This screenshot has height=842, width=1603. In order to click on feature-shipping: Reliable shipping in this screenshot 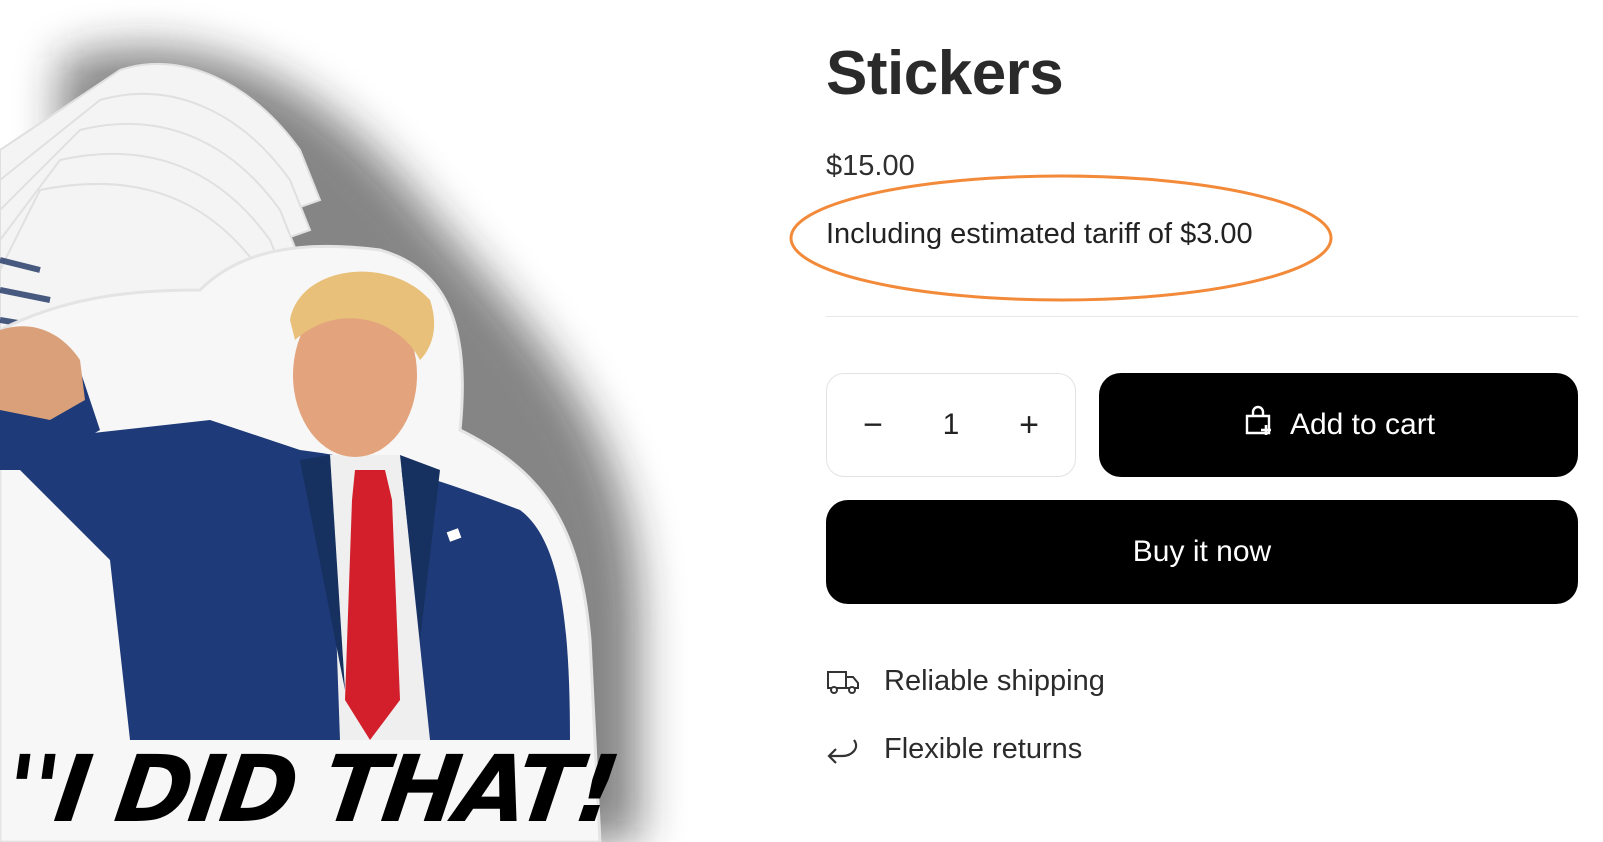, I will do `click(965, 681)`.